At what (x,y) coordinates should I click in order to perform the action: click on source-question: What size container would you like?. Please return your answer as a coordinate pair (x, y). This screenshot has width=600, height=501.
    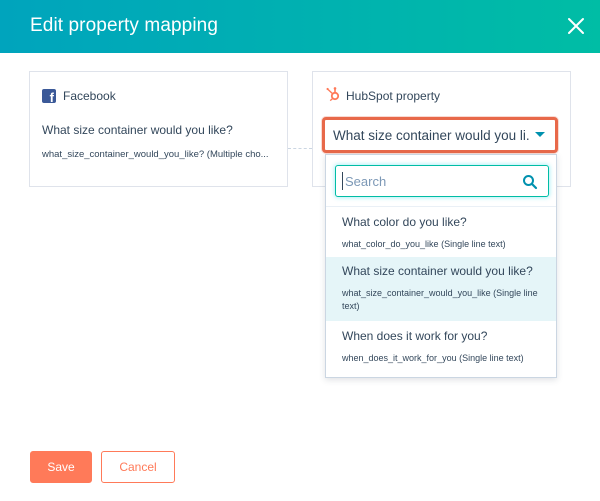
    Looking at the image, I should click on (137, 130).